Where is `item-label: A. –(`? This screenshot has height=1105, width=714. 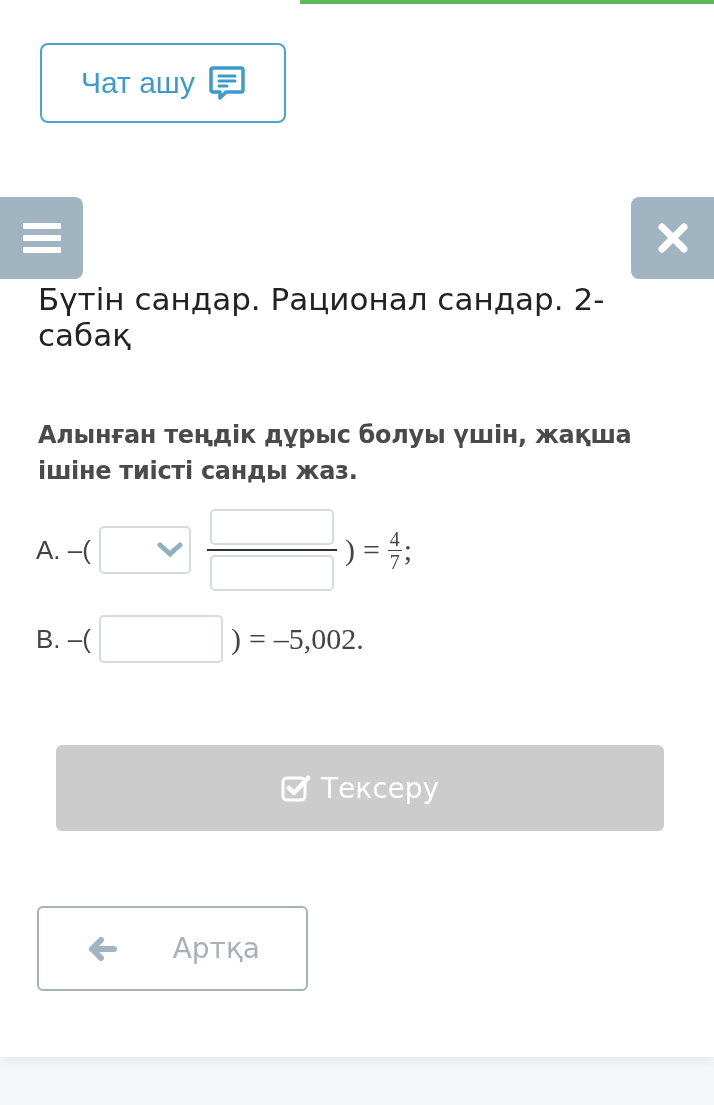 item-label: A. –( is located at coordinates (63, 550).